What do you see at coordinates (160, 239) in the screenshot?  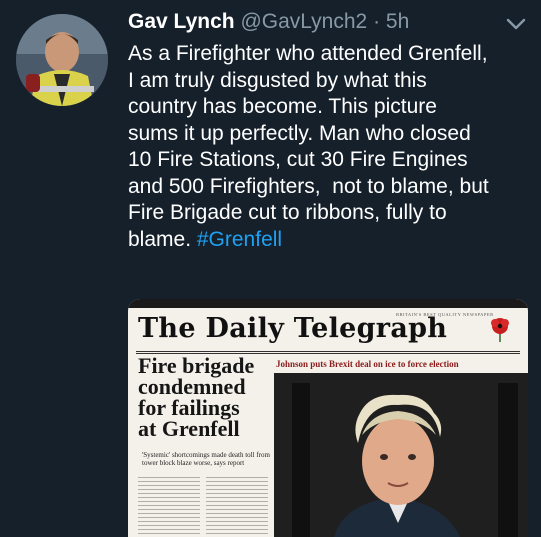 I see `tweet-text-line: blame.` at bounding box center [160, 239].